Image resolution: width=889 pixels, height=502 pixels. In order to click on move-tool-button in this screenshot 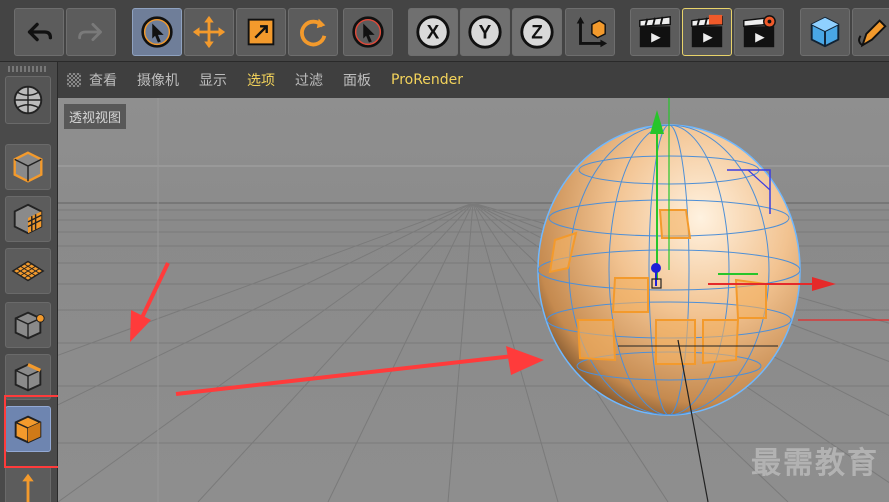, I will do `click(209, 32)`.